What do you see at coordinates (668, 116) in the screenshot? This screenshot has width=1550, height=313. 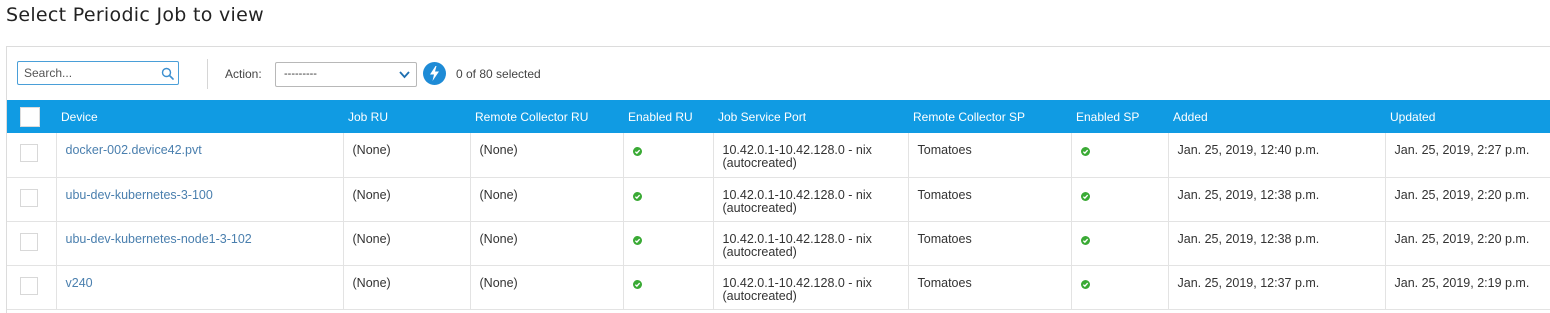 I see `column-header-enabled-ru: Enabled RU` at bounding box center [668, 116].